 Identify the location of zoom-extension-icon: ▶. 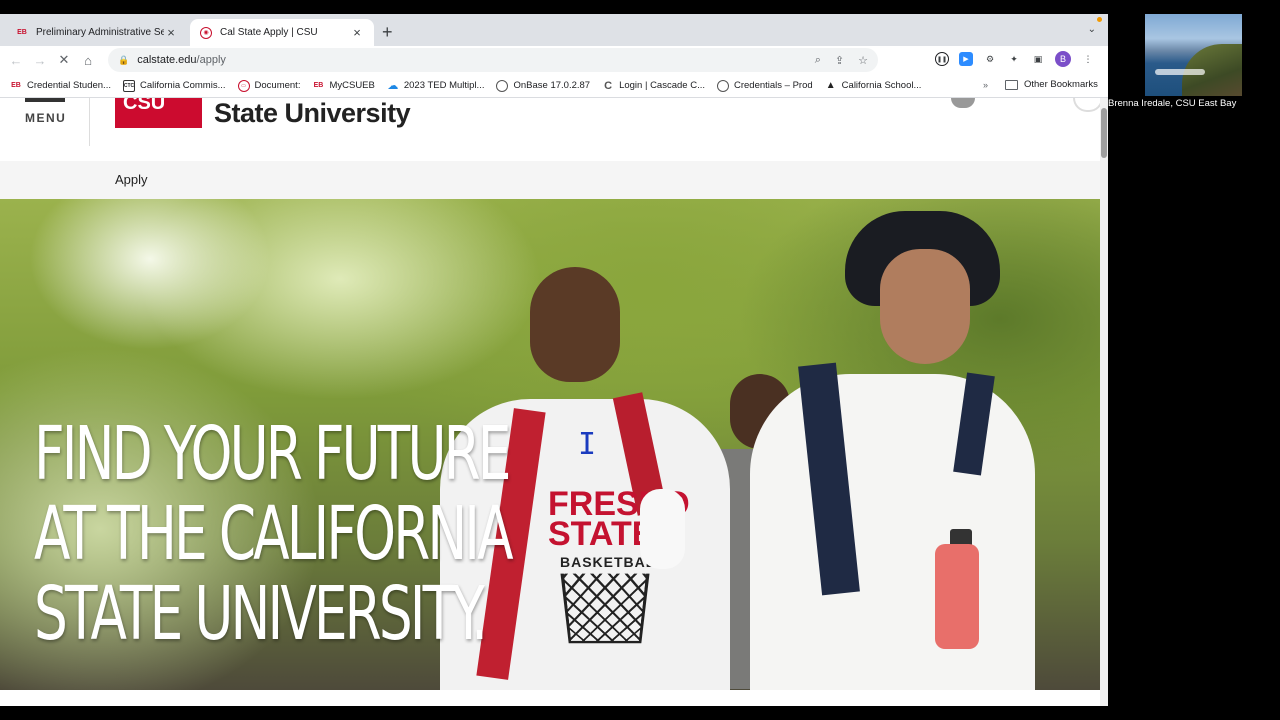
(966, 59).